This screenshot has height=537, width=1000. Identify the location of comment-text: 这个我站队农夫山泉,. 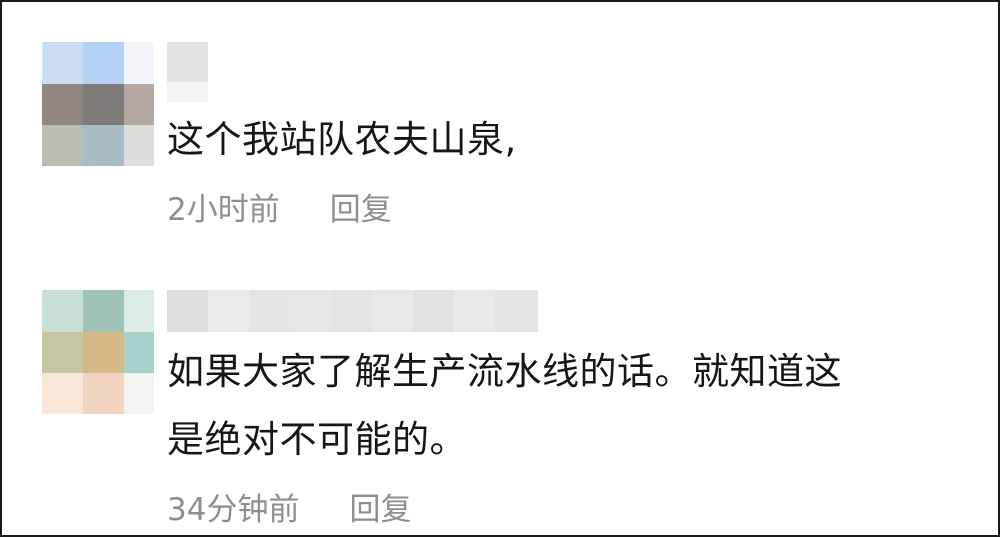
(342, 139).